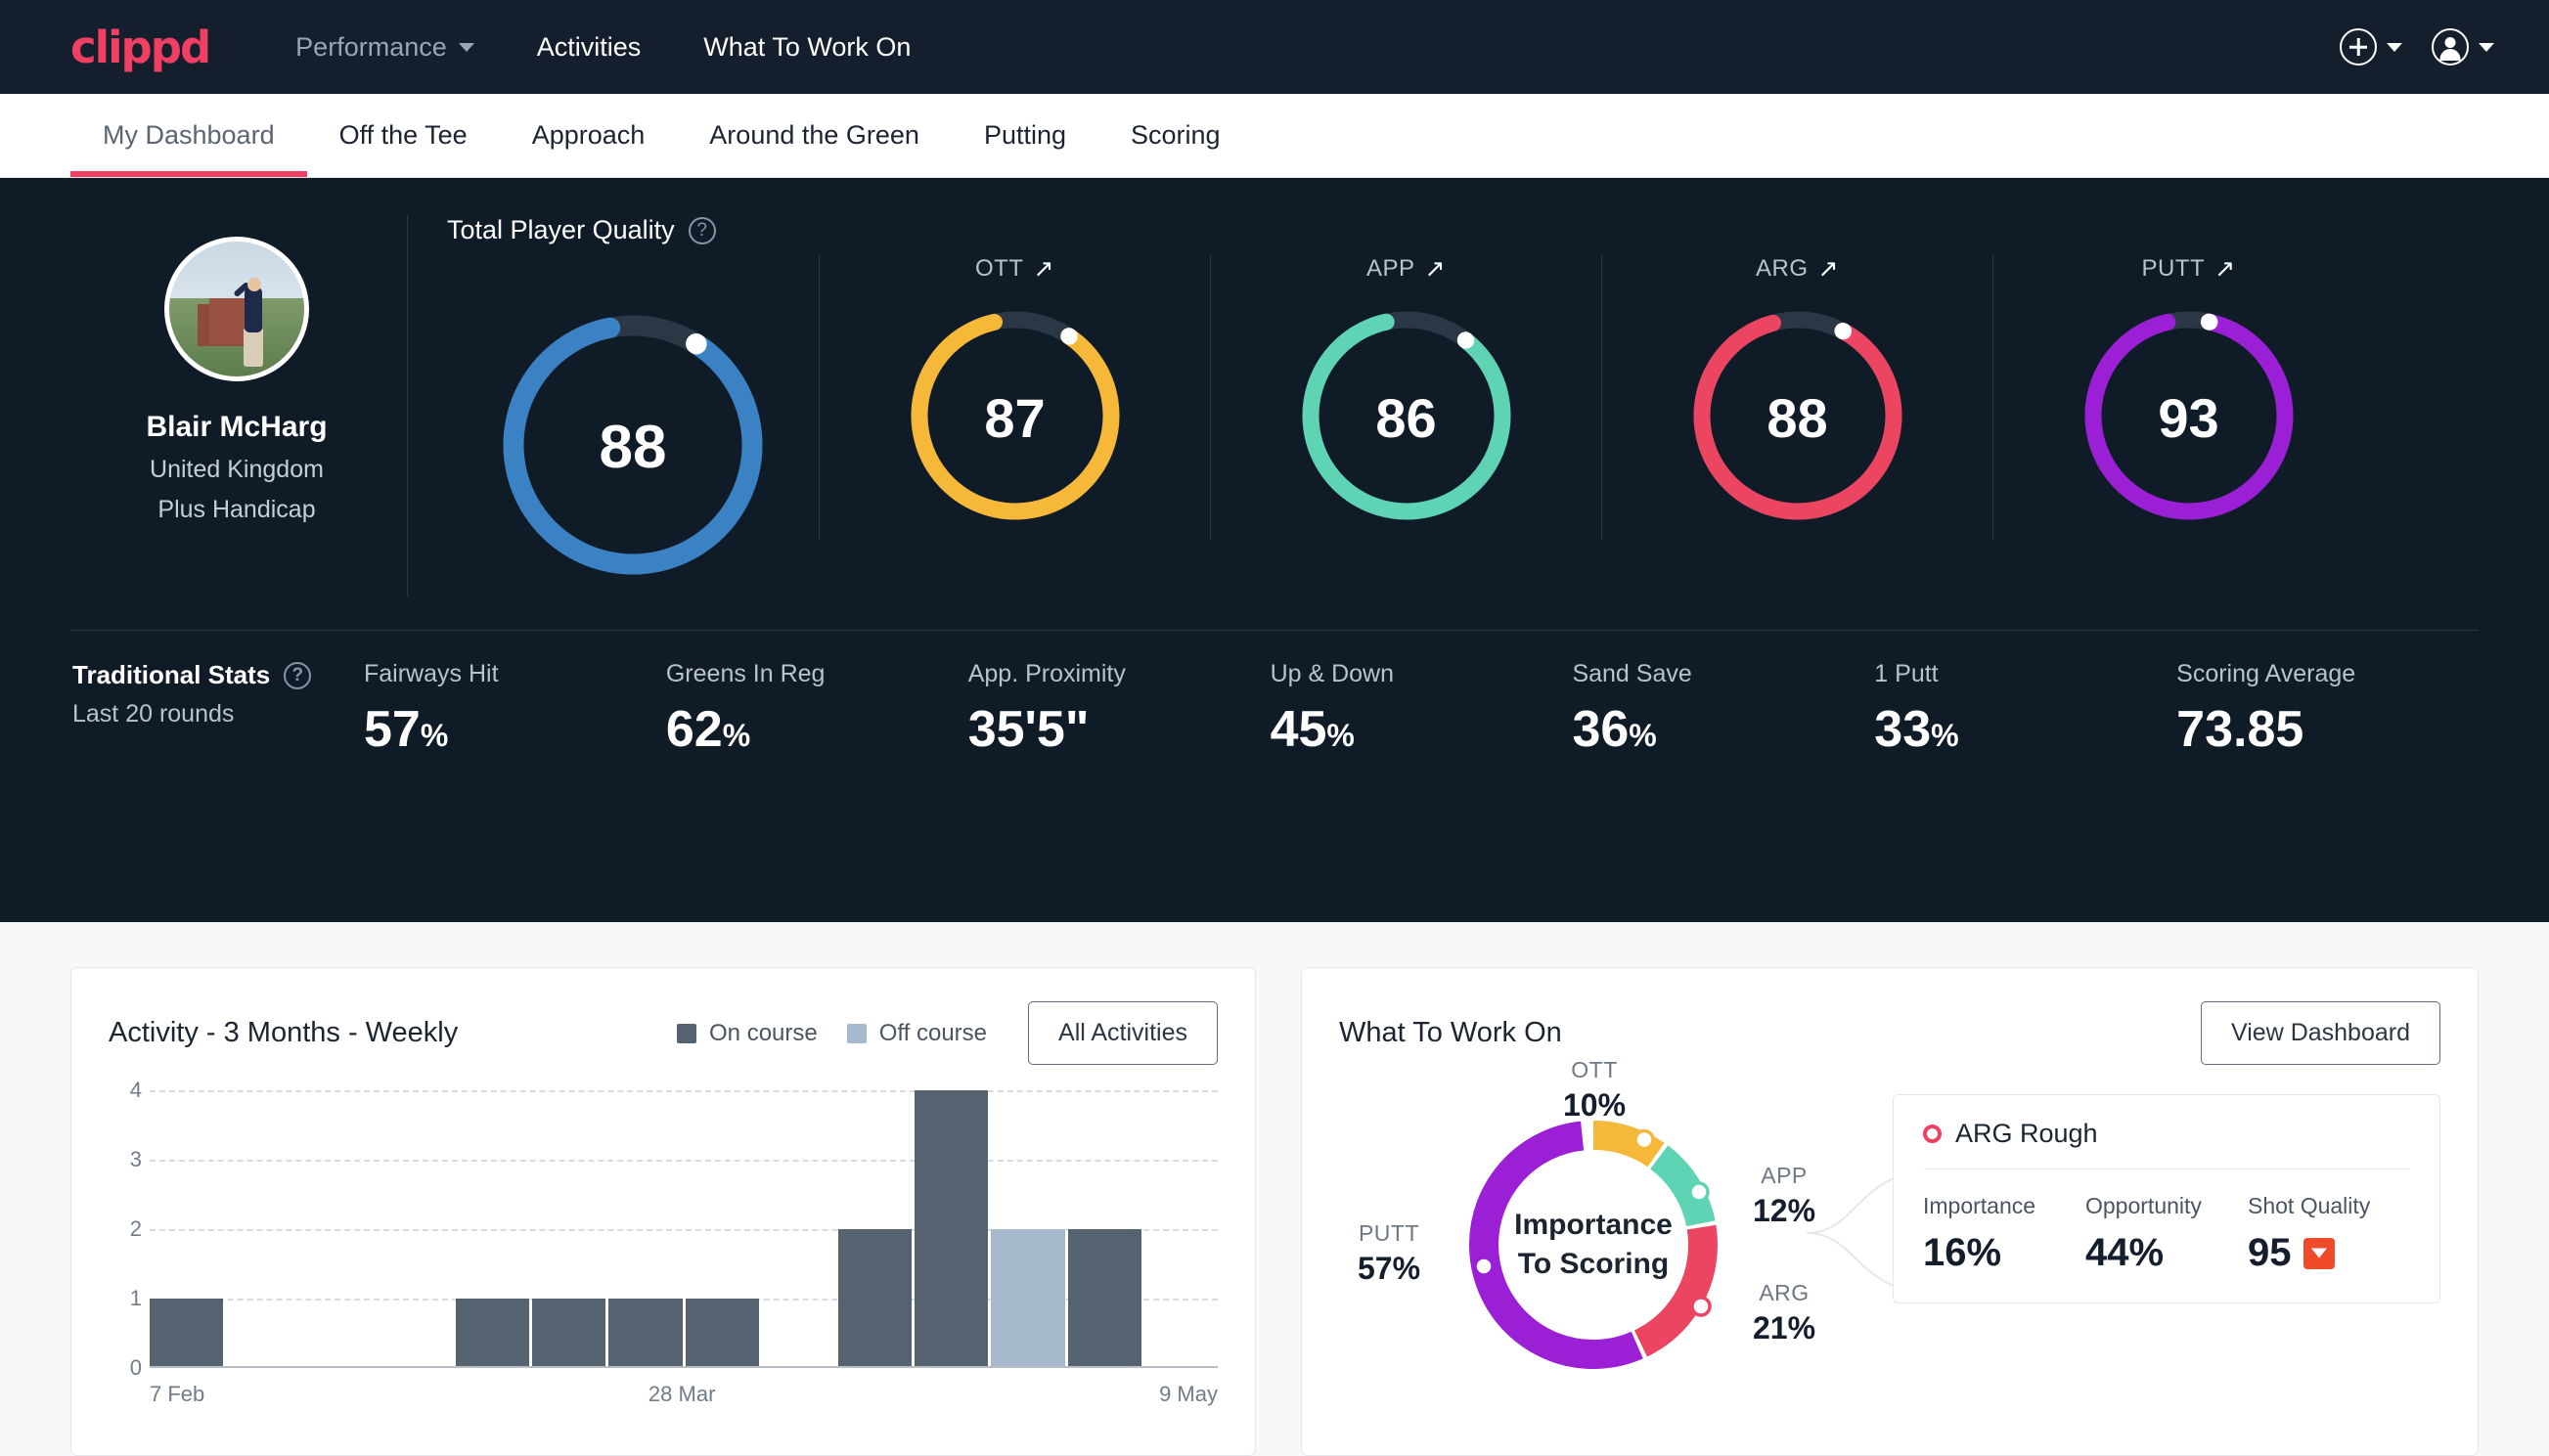  I want to click on ring-app-gauge: 86, so click(1407, 418).